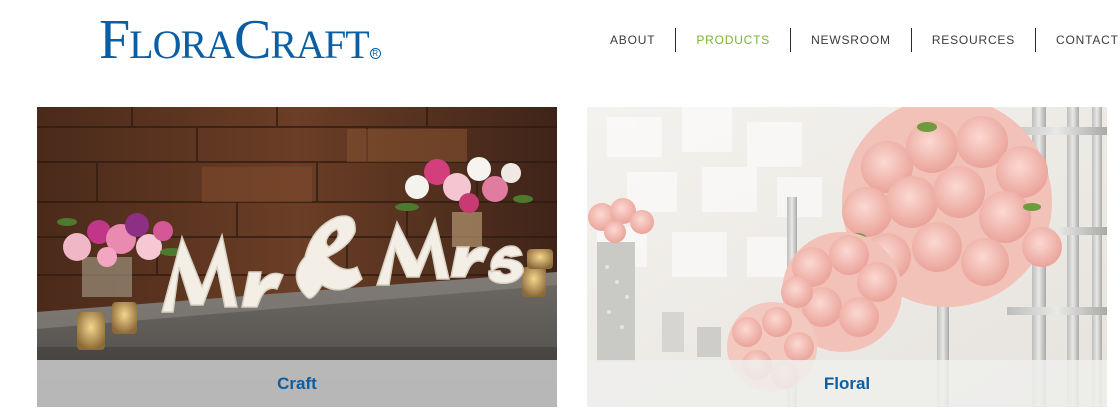 This screenshot has width=1120, height=417. I want to click on nav-resources: RESOURCES, so click(974, 40).